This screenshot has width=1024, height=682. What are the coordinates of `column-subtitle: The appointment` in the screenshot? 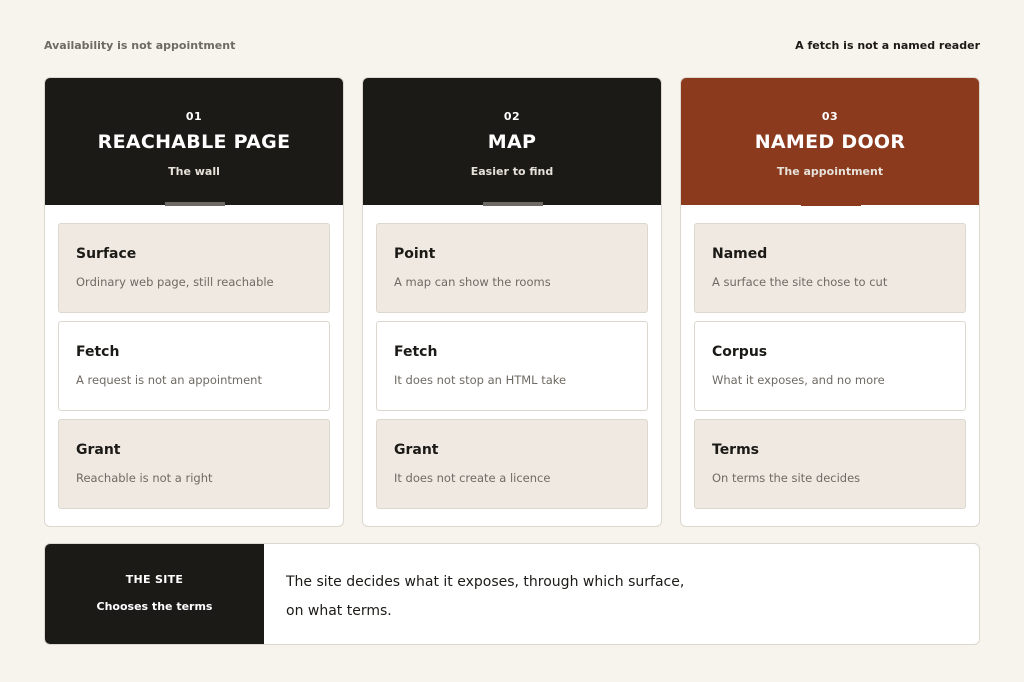 It's located at (830, 171).